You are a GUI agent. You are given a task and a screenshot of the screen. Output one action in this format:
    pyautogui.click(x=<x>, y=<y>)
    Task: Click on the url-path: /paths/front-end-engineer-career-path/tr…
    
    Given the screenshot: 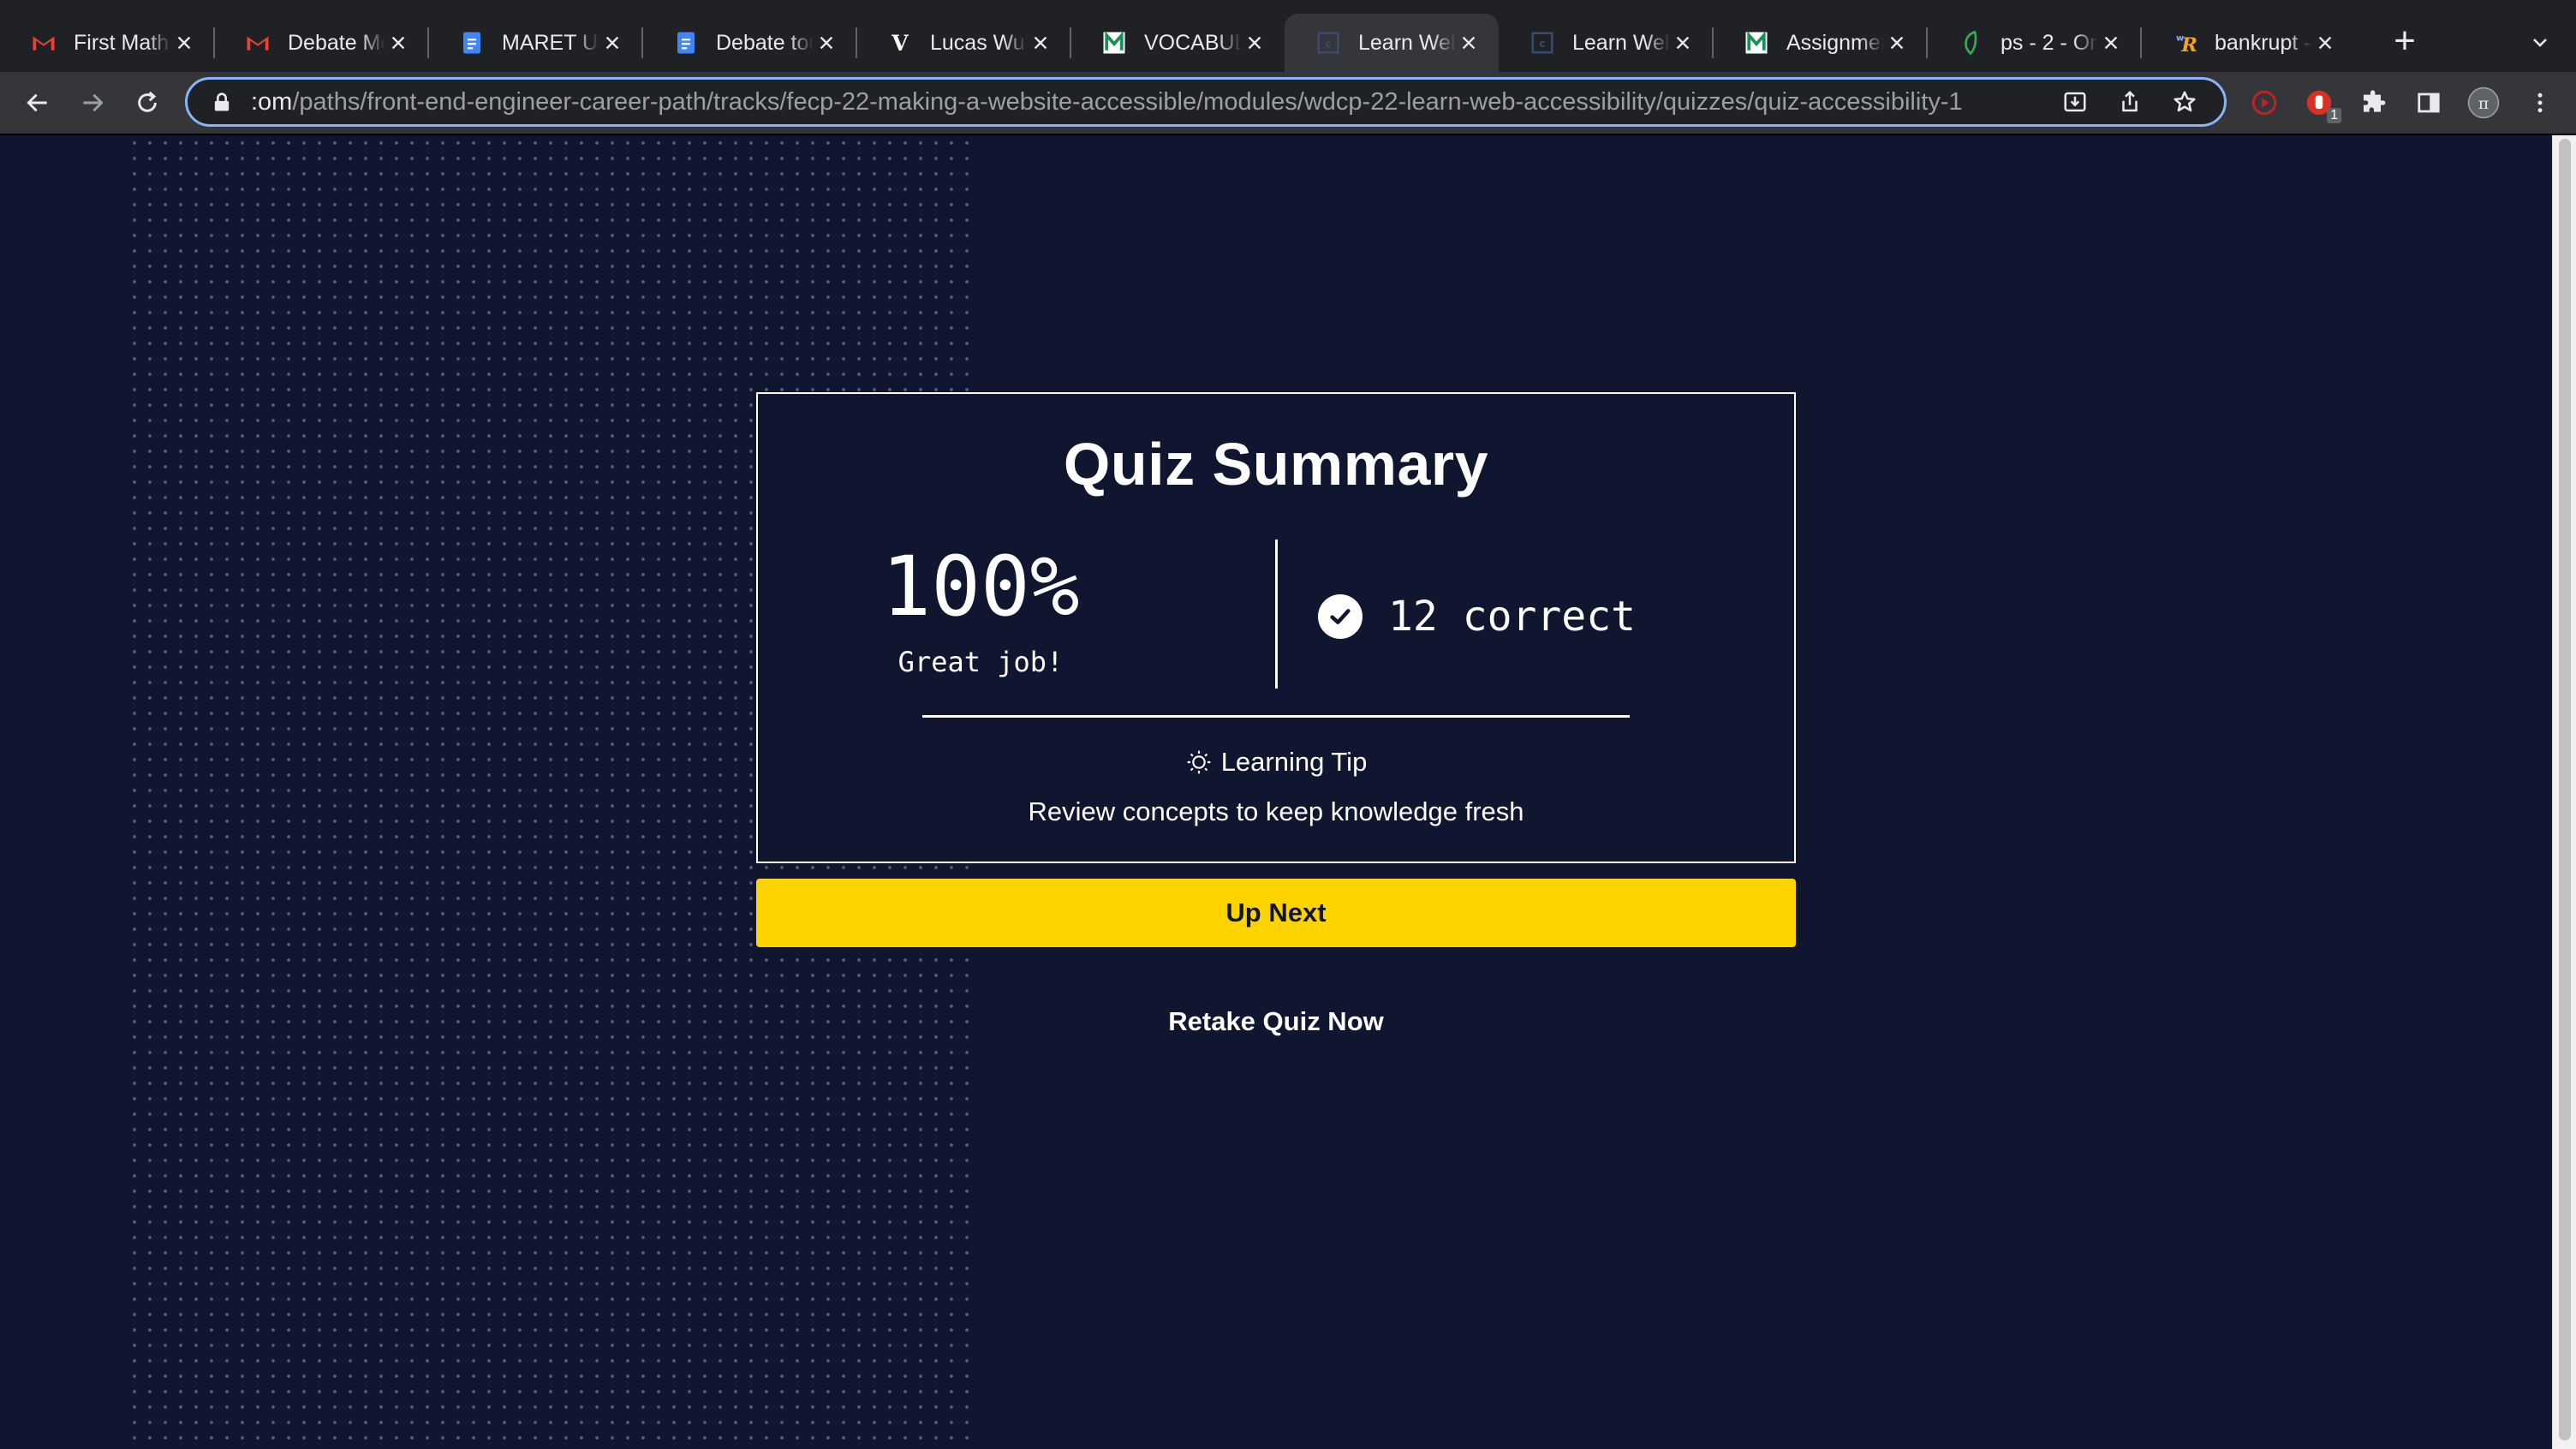 What is the action you would take?
    pyautogui.click(x=1127, y=101)
    